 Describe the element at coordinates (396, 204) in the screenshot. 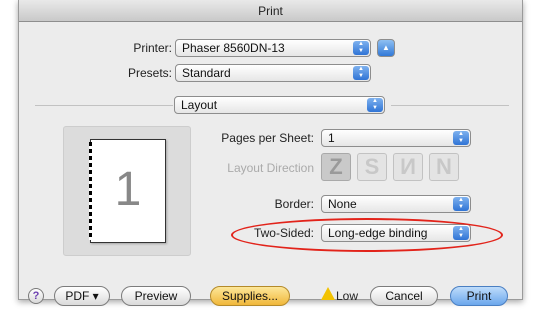

I see `border-popup: None ▲ ▼` at that location.